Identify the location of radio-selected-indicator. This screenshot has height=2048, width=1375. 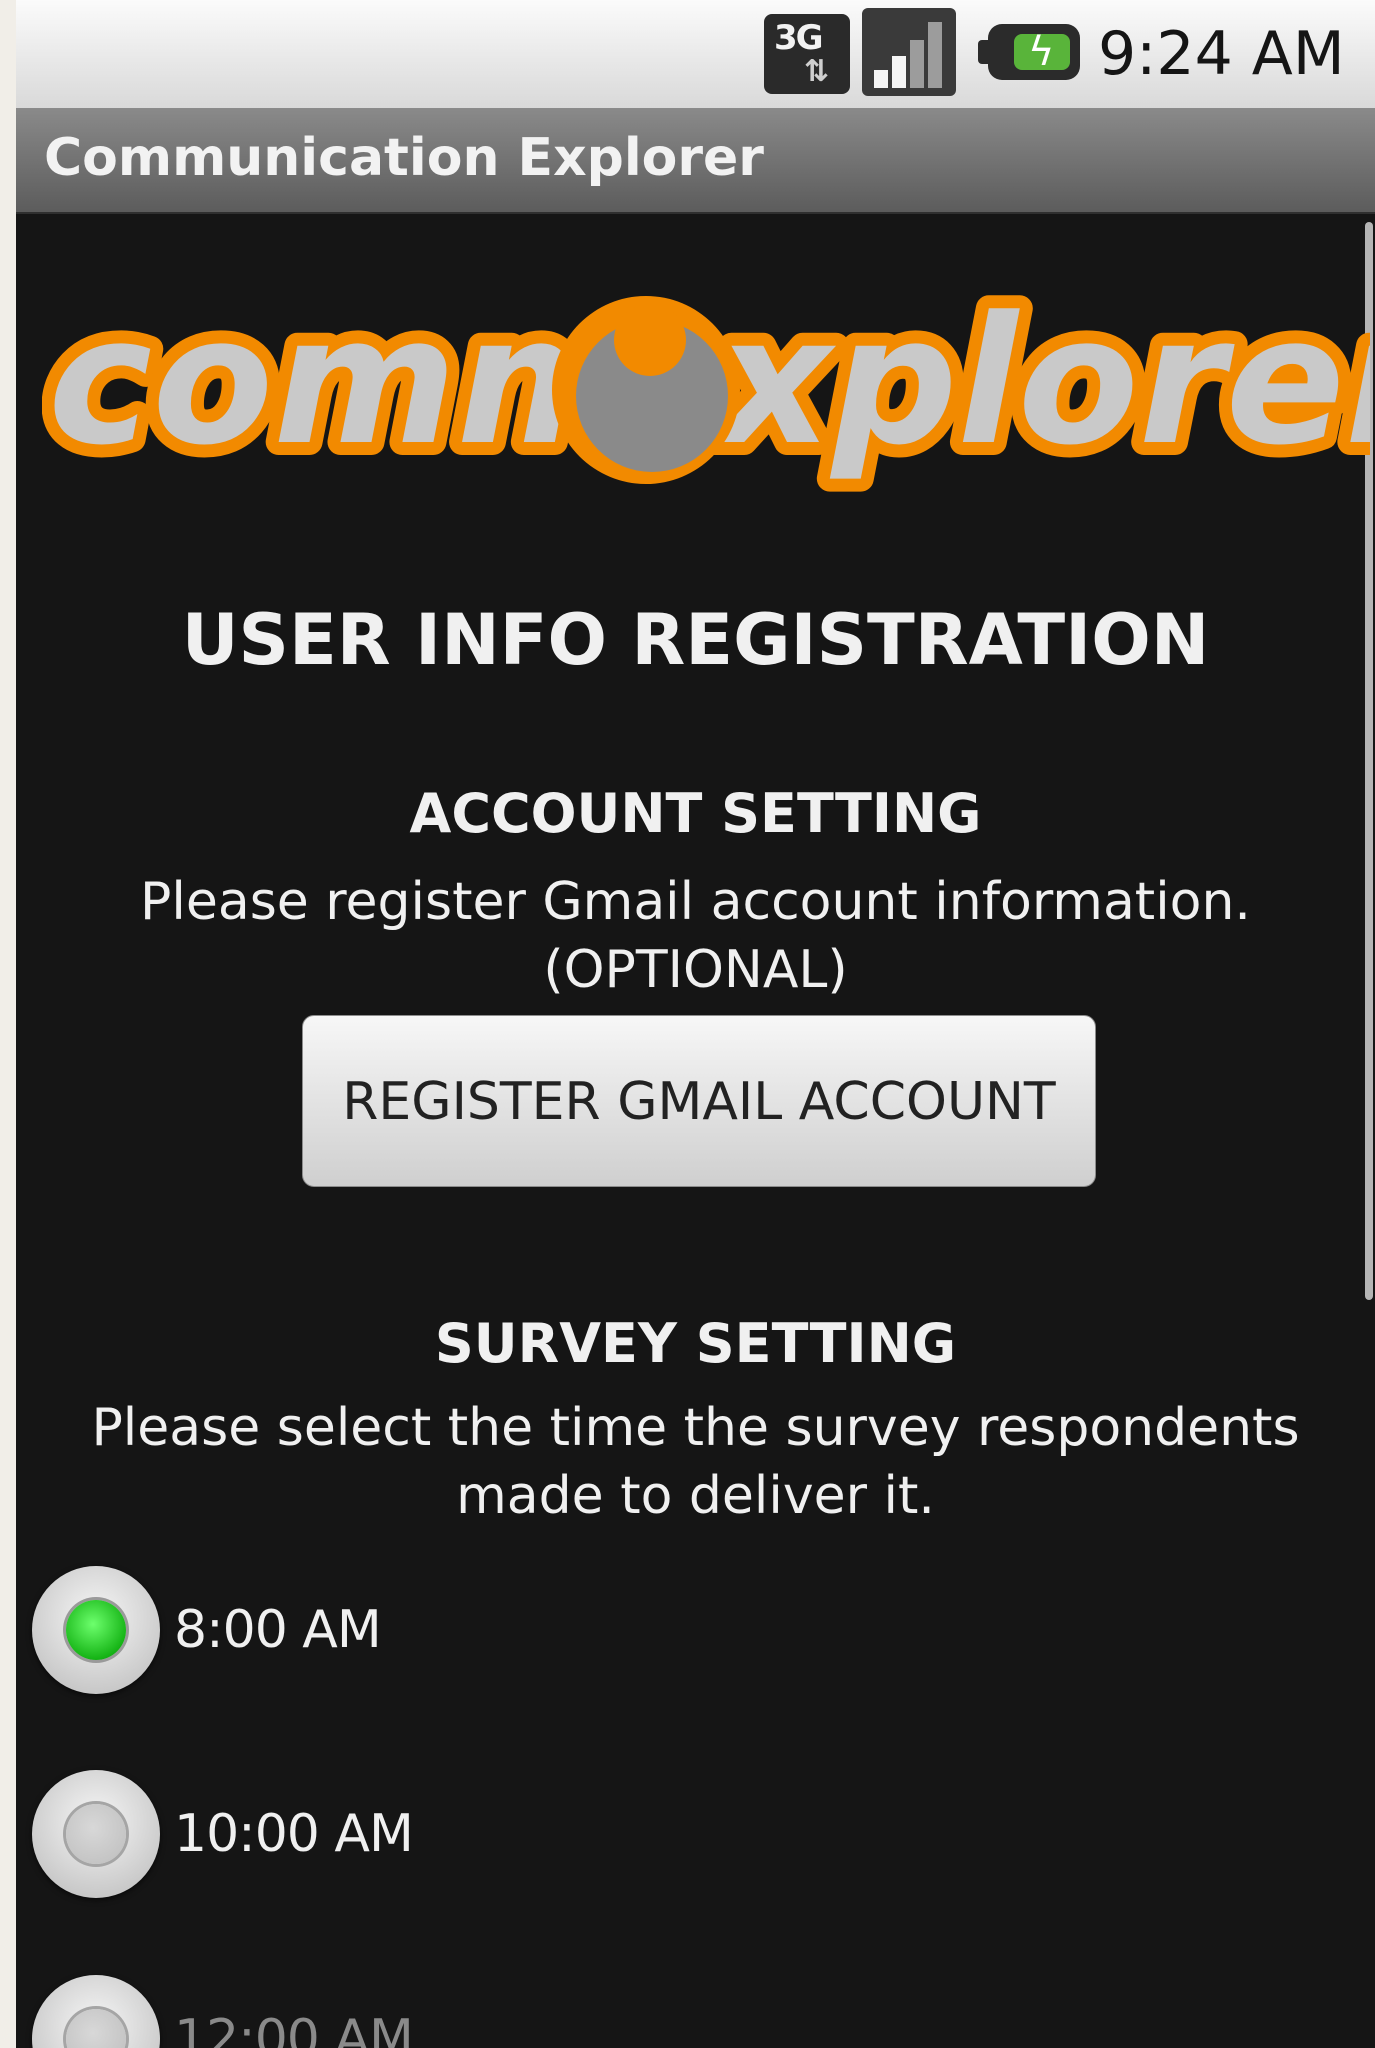
(96, 1630).